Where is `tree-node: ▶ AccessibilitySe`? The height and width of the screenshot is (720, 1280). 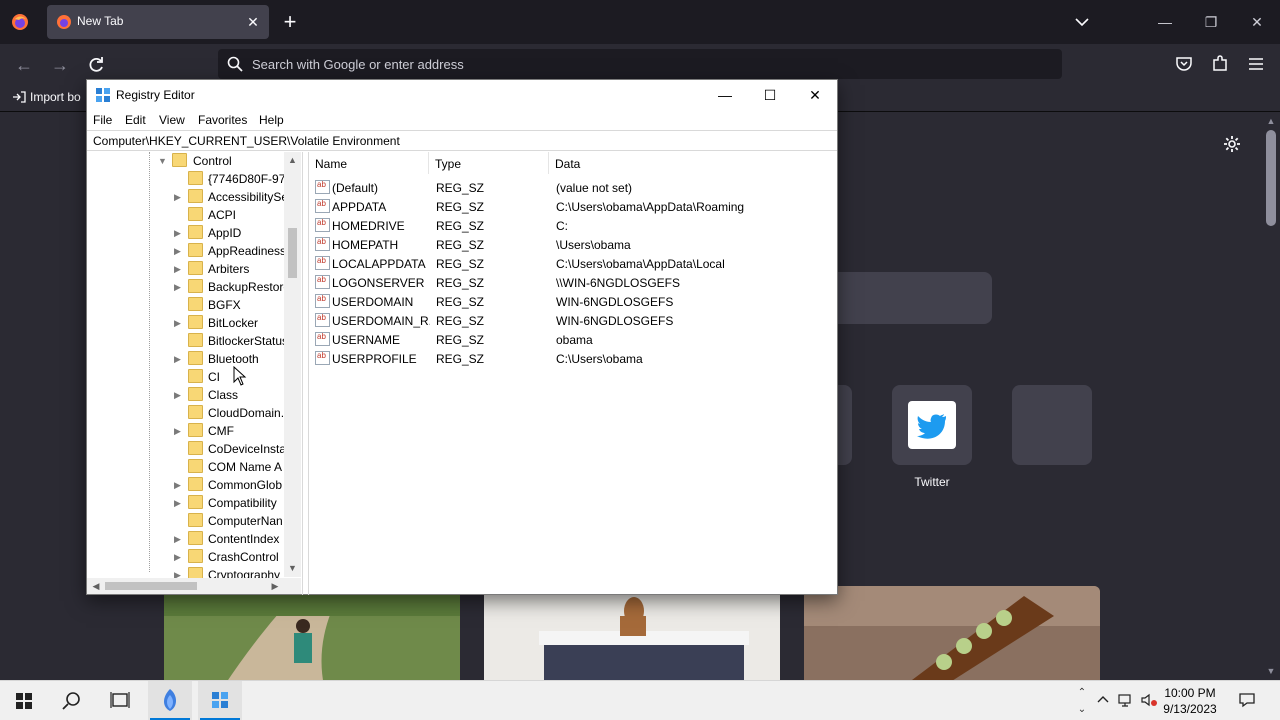
tree-node: ▶ AccessibilitySe is located at coordinates (187, 197).